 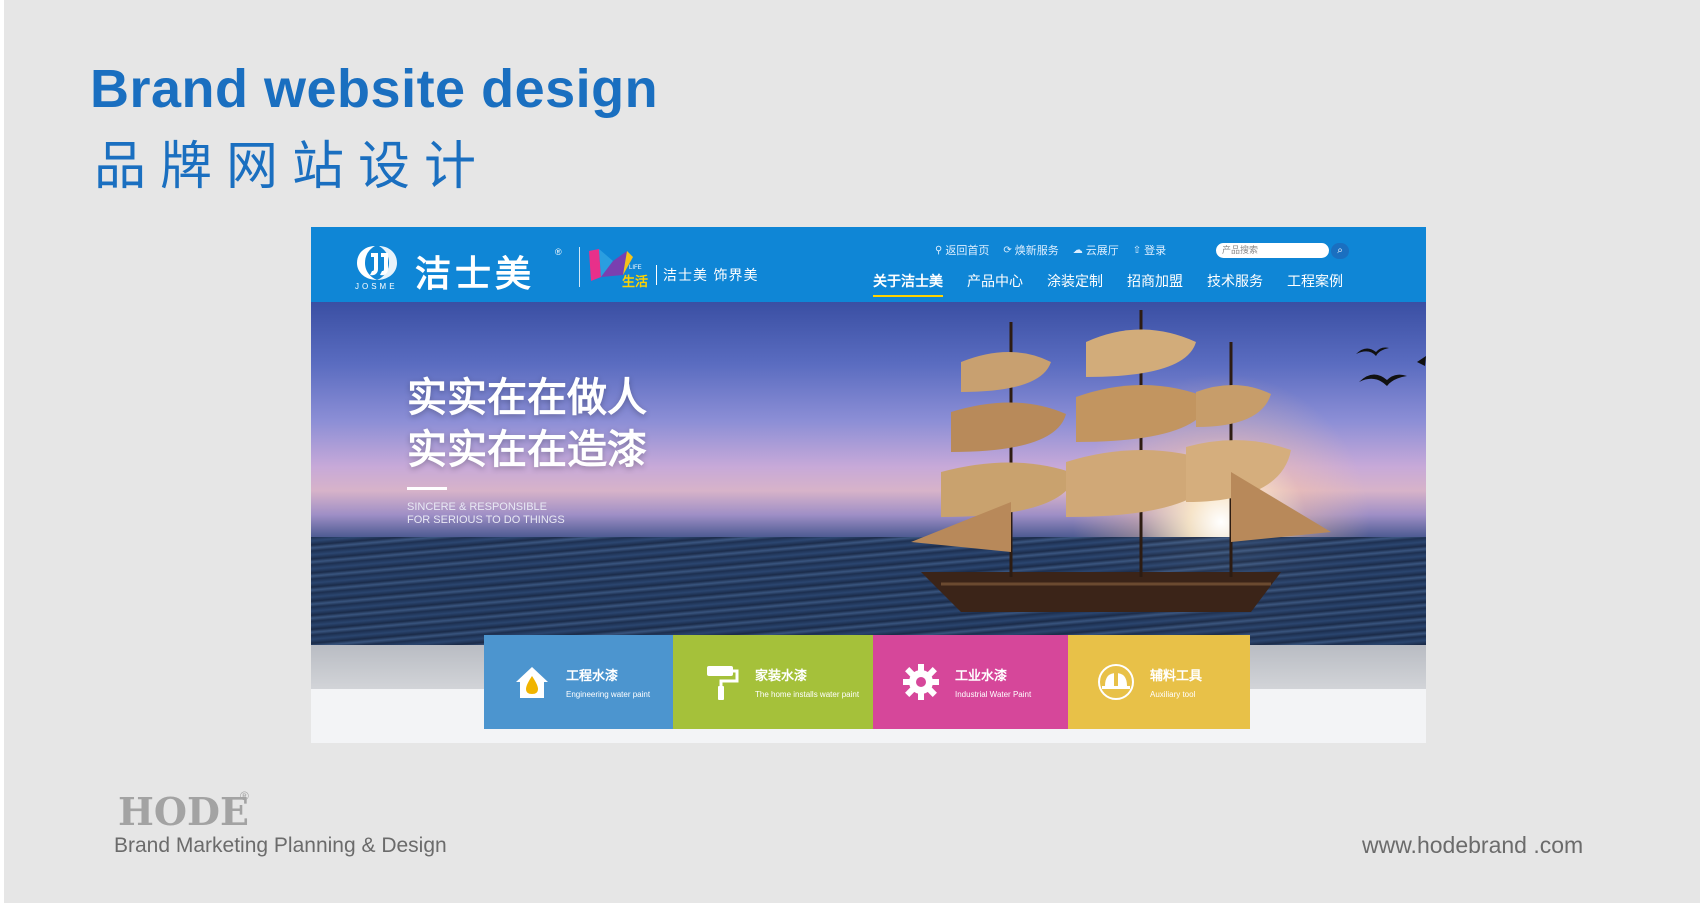 I want to click on category-subtitle: Engineering water paint, so click(x=608, y=694).